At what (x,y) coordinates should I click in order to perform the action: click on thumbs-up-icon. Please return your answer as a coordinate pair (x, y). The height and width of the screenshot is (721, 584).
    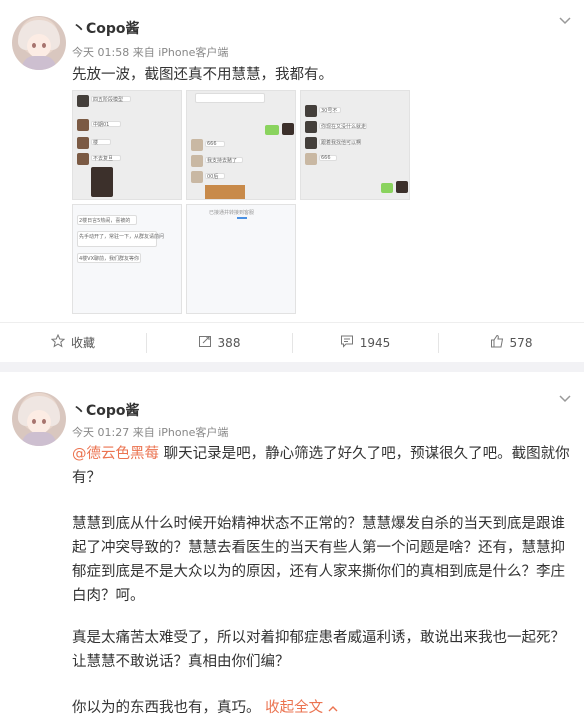
    Looking at the image, I should click on (497, 343).